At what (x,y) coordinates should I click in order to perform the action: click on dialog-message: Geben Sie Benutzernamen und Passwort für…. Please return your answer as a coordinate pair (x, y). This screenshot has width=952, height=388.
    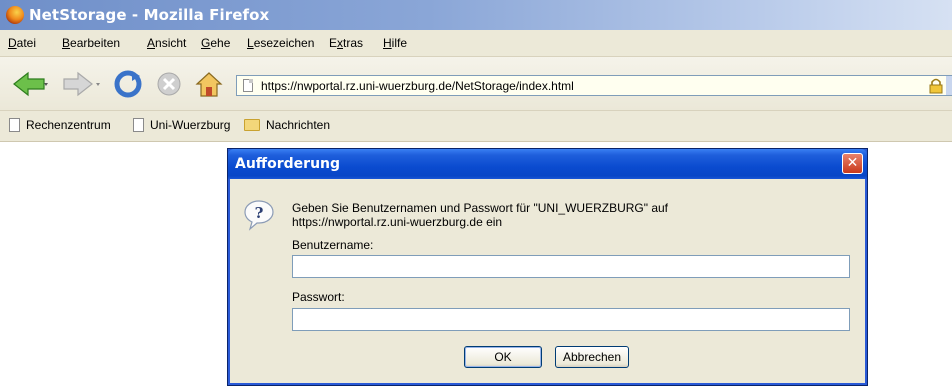
    Looking at the image, I should click on (562, 215).